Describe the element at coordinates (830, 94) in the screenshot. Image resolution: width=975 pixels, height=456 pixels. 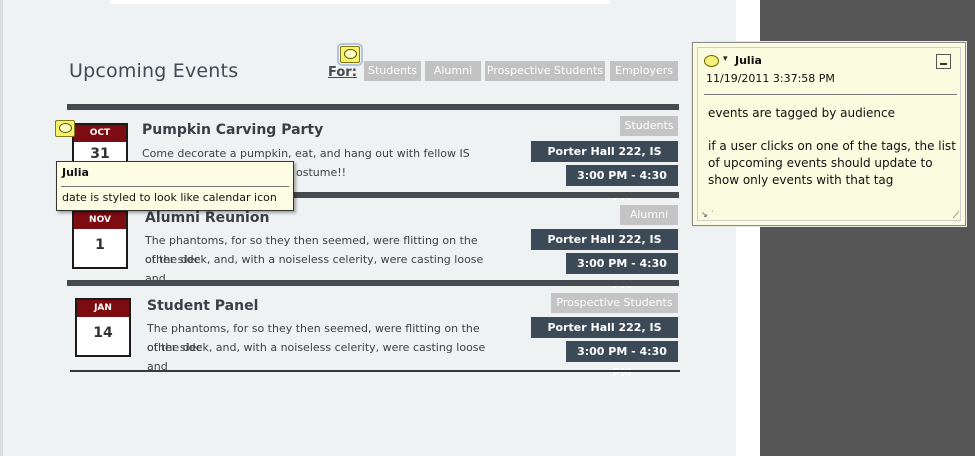
I see `comment-divider` at that location.